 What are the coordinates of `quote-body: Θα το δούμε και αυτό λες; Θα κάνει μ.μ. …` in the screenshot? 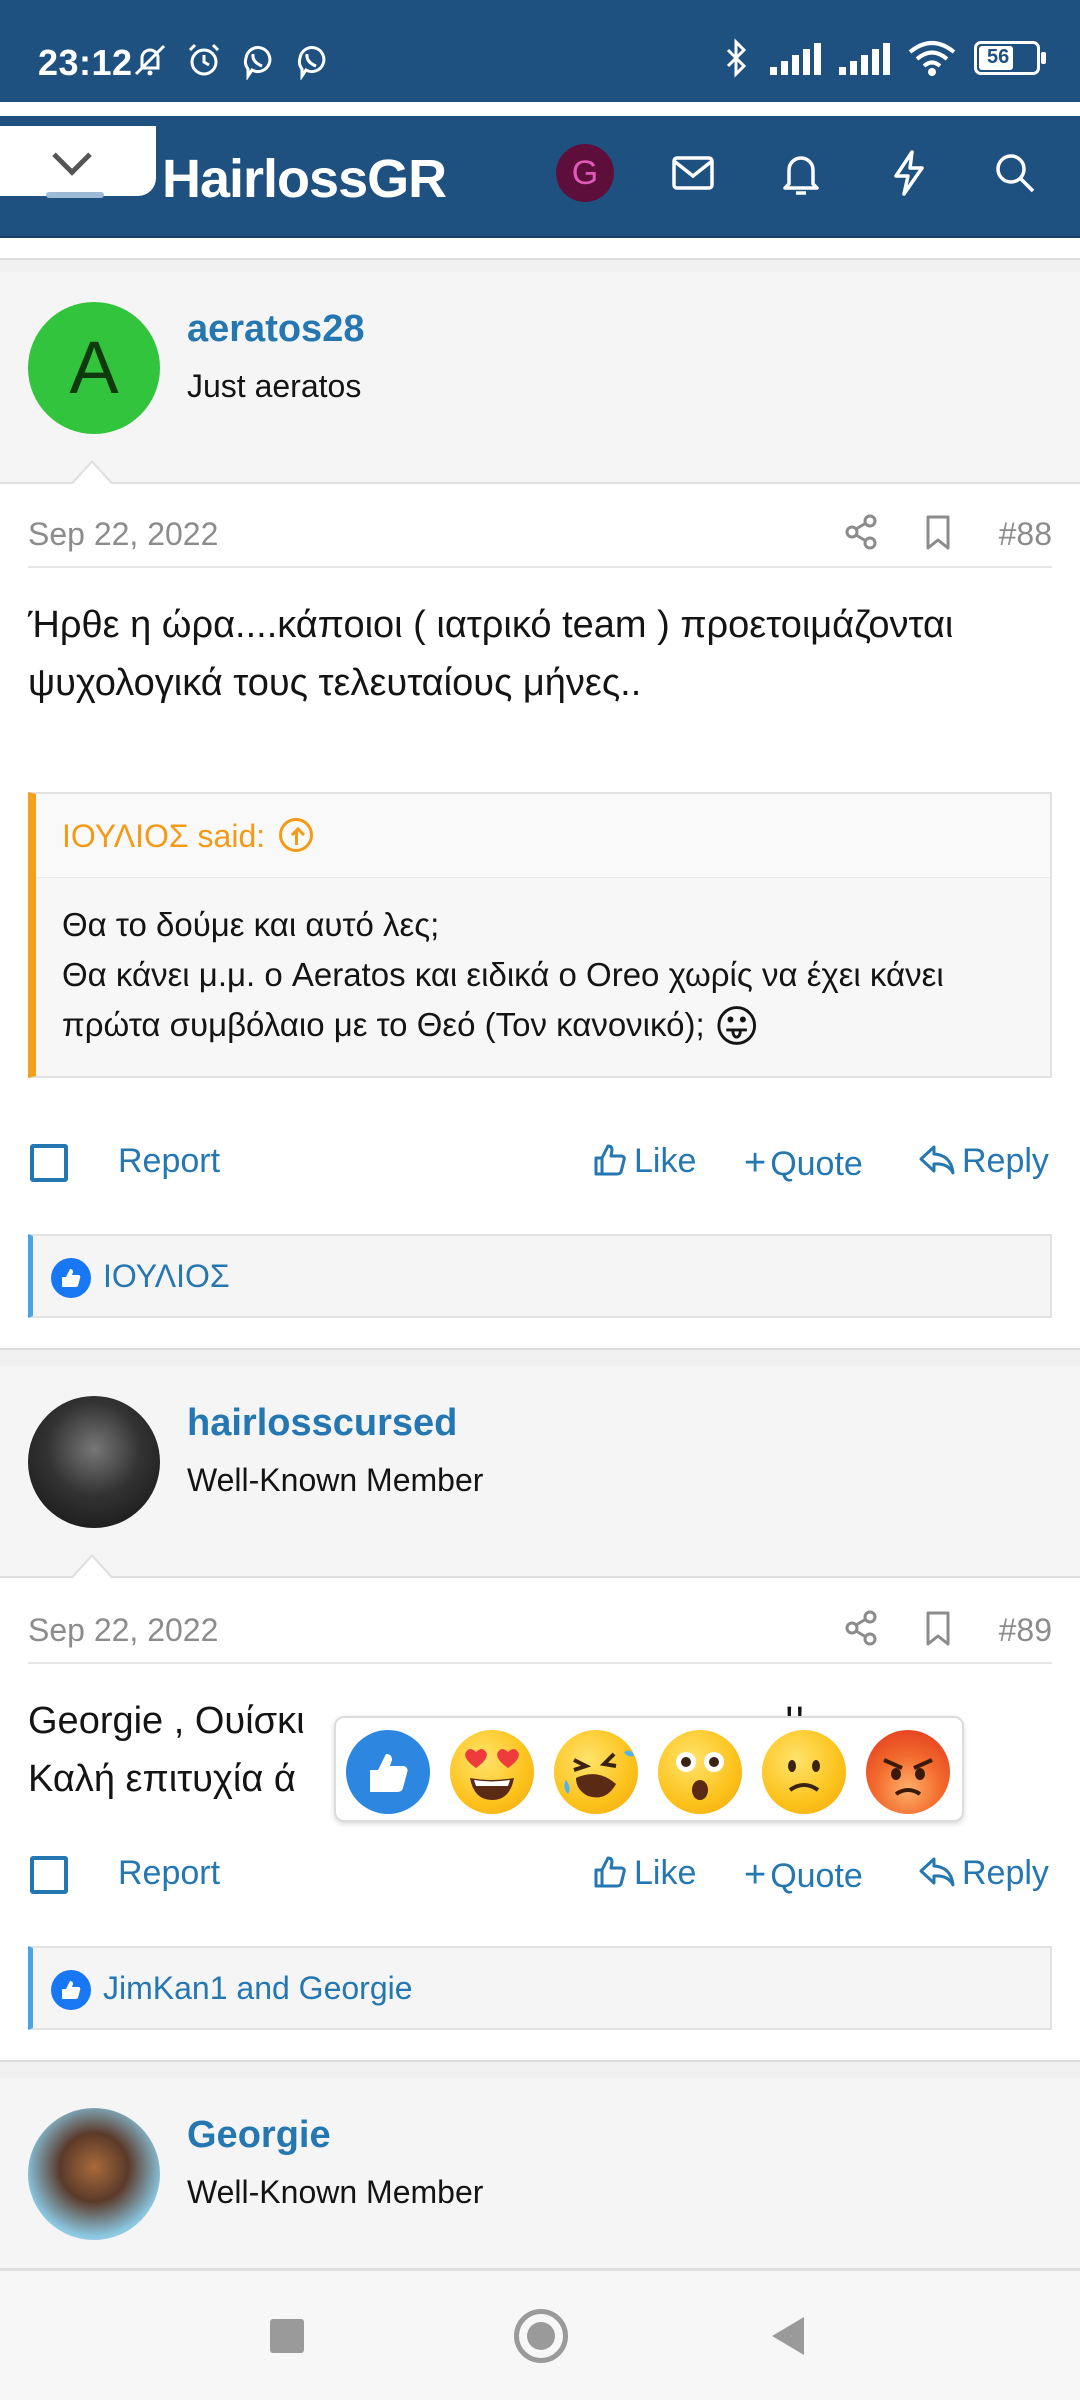 It's located at (543, 974).